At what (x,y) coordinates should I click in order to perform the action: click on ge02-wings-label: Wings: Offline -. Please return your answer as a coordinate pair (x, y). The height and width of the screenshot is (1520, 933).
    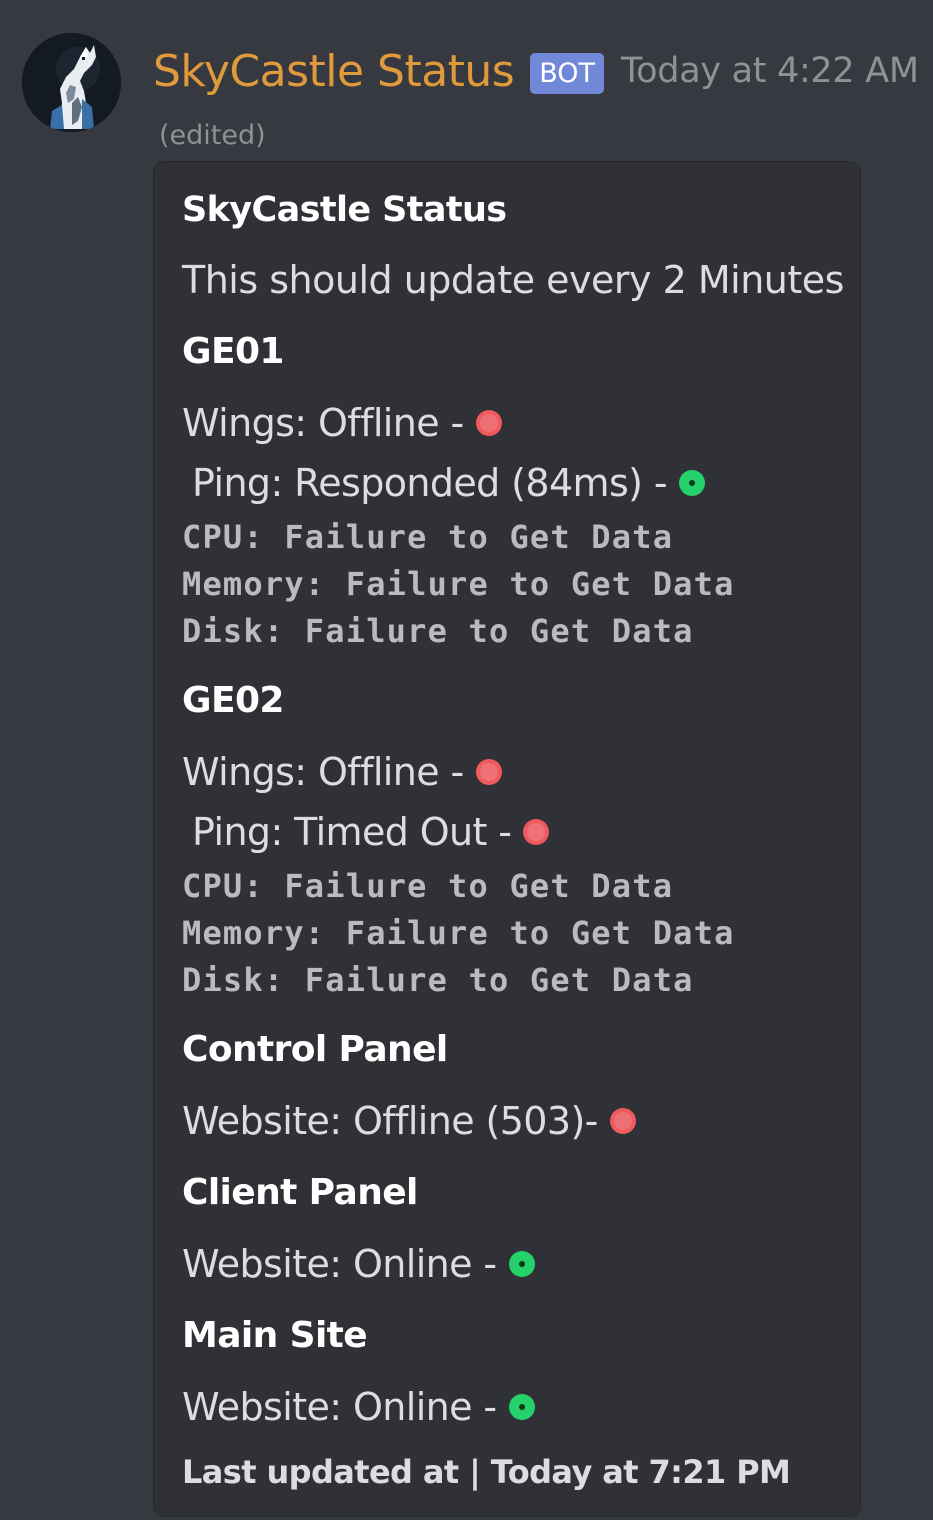
    Looking at the image, I should click on (323, 772).